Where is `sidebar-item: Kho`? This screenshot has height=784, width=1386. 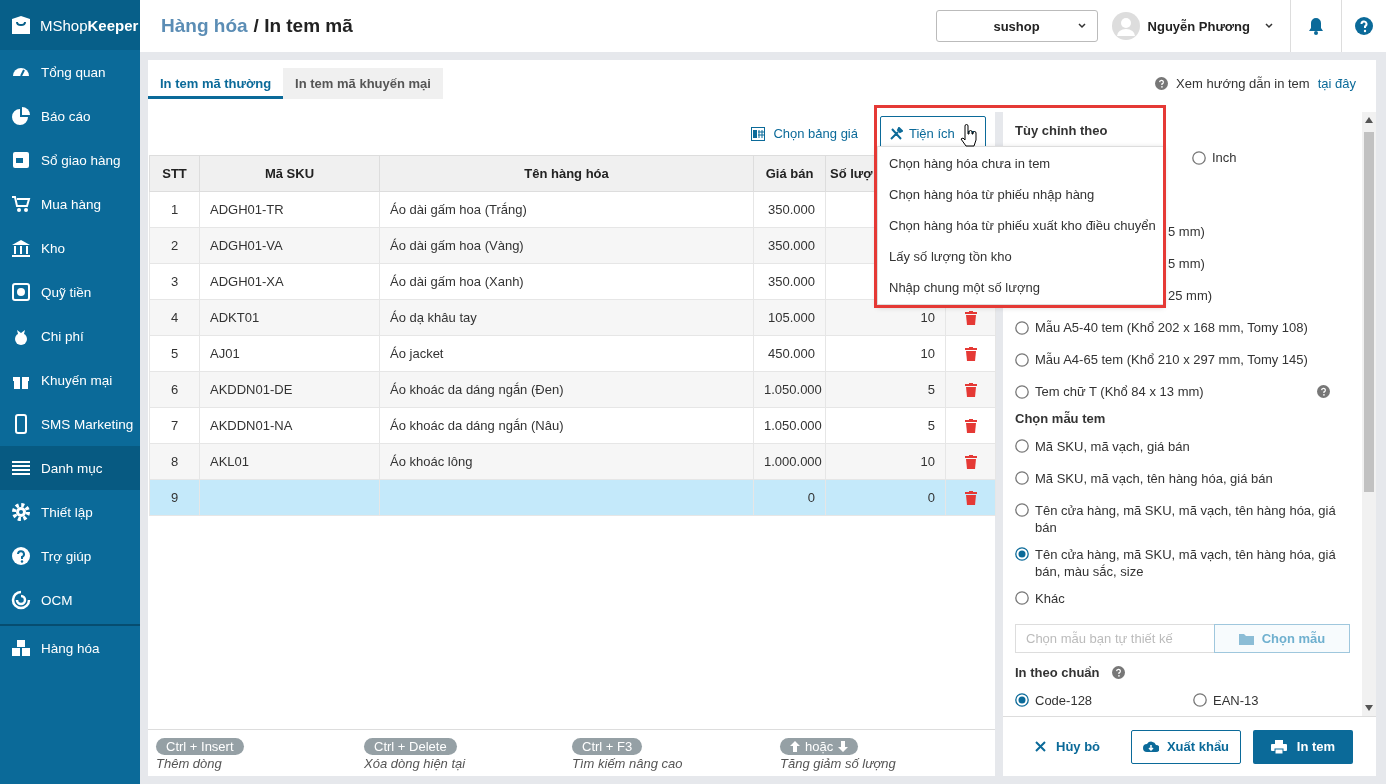 sidebar-item: Kho is located at coordinates (70, 248).